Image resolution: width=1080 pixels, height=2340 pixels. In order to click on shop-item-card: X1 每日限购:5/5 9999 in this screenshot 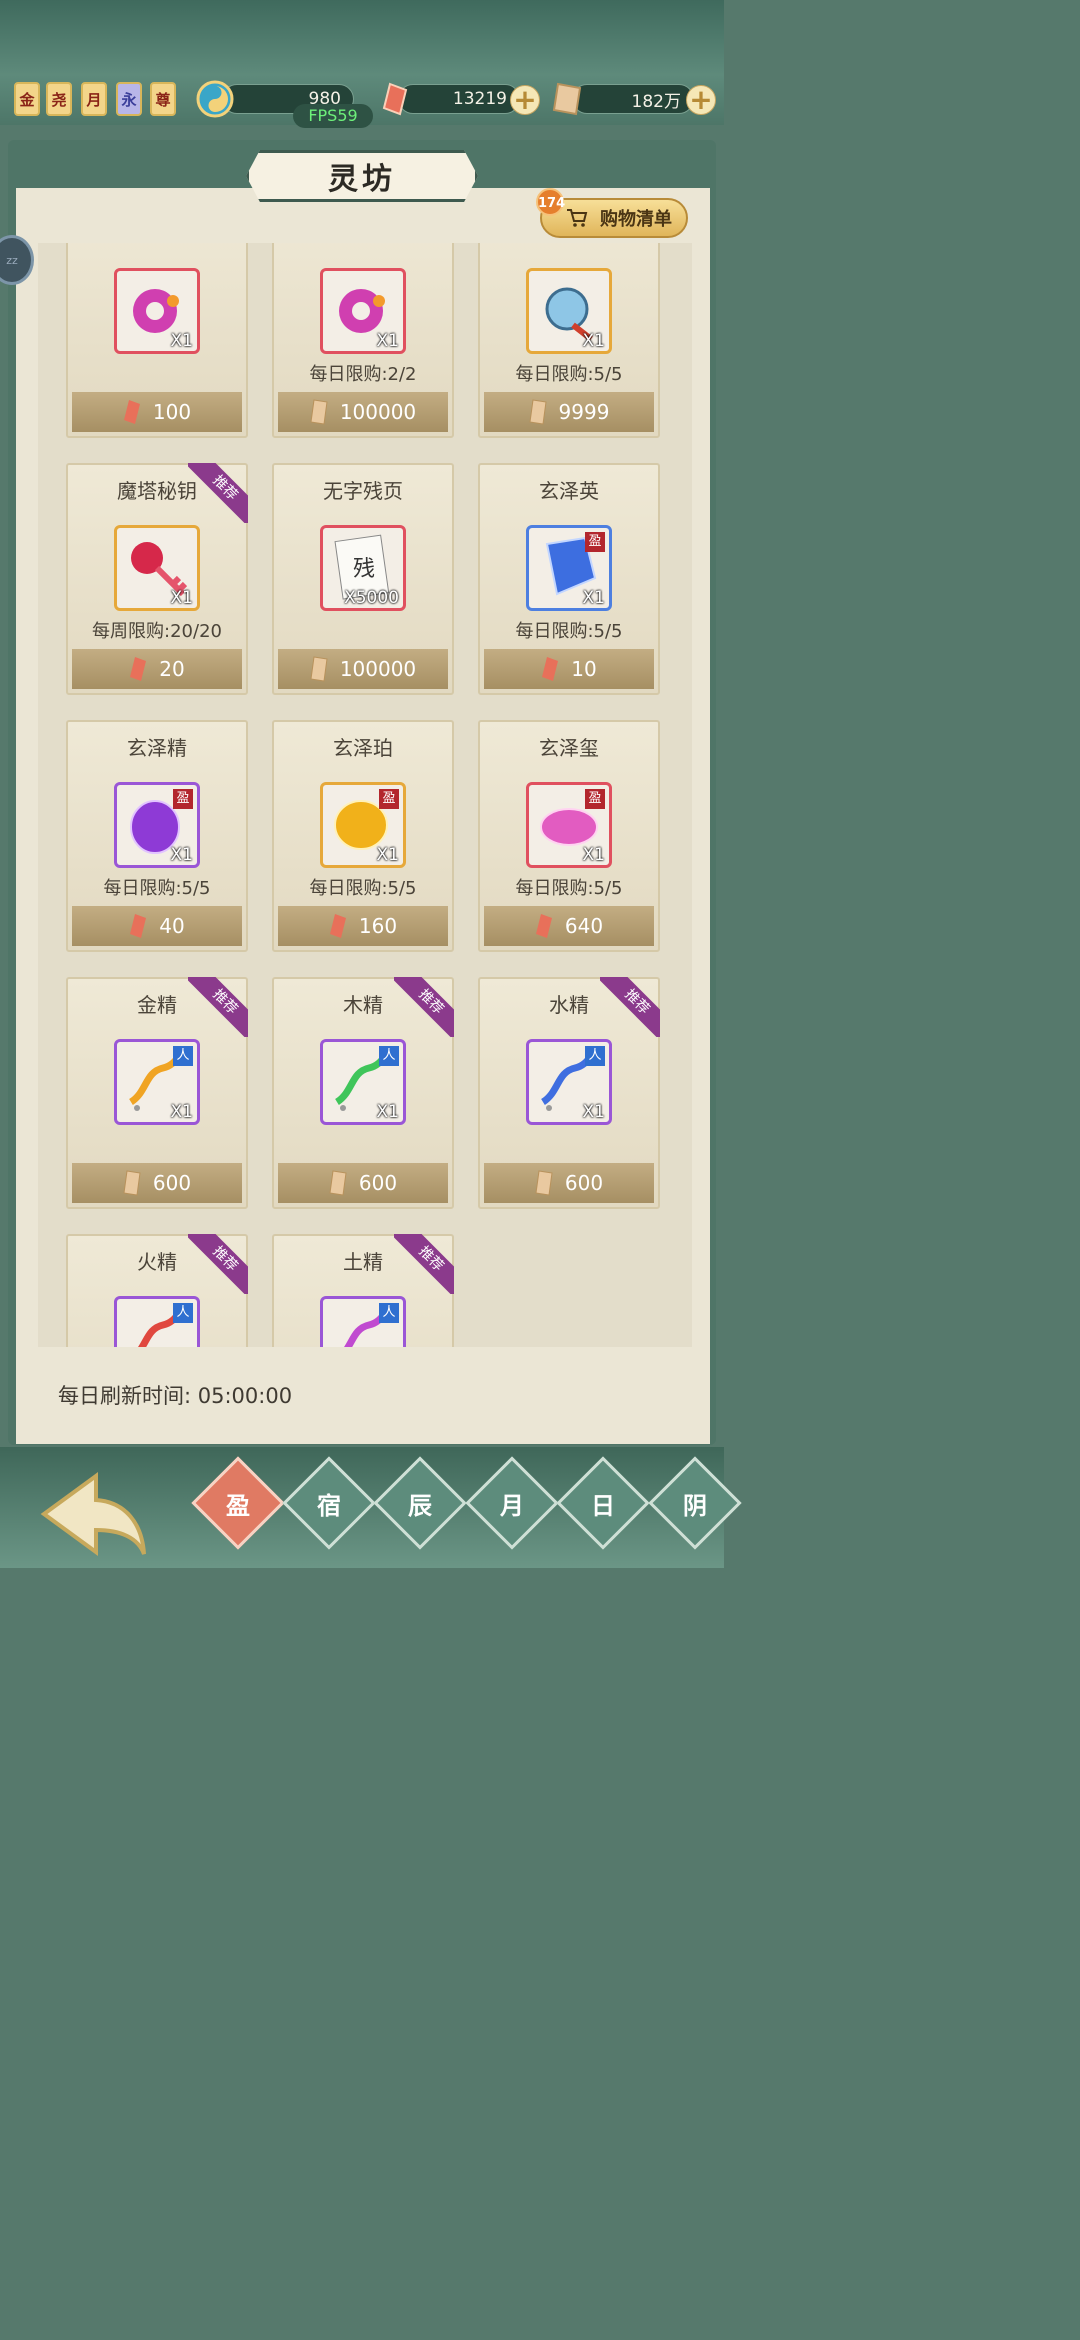, I will do `click(569, 340)`.